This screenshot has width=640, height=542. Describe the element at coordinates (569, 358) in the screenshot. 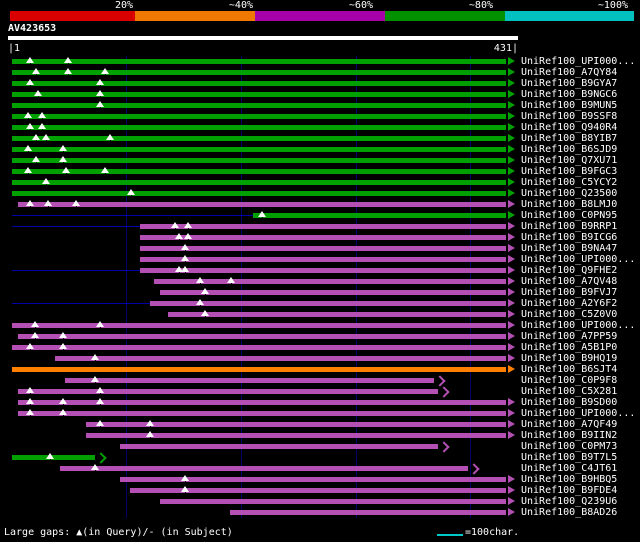

I see `hit-label: UniRef100_B9HQ19` at that location.